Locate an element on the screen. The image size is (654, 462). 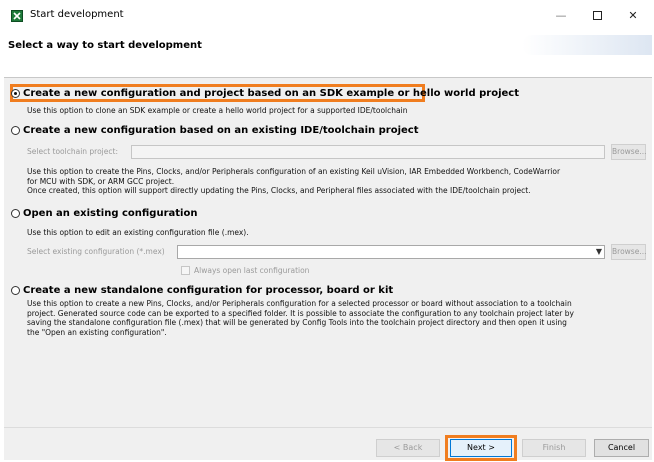
title-bar: Start development — ✕ is located at coordinates (328, 15).